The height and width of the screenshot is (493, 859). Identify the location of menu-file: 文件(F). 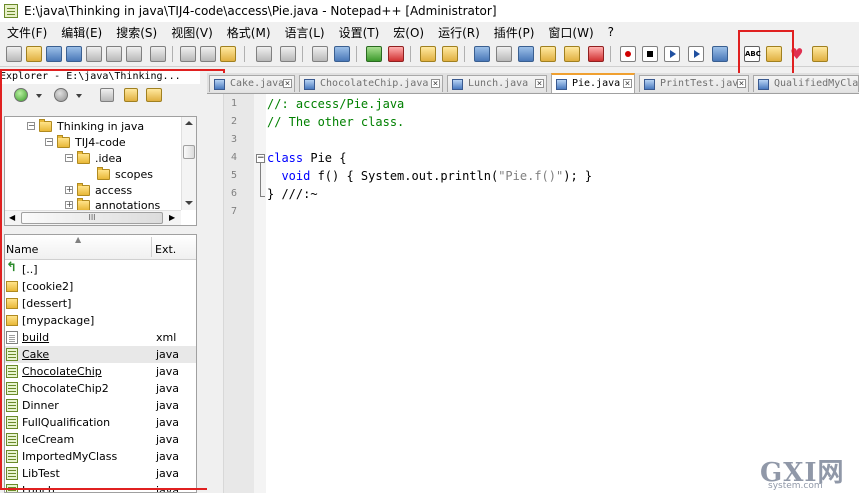
(27, 32).